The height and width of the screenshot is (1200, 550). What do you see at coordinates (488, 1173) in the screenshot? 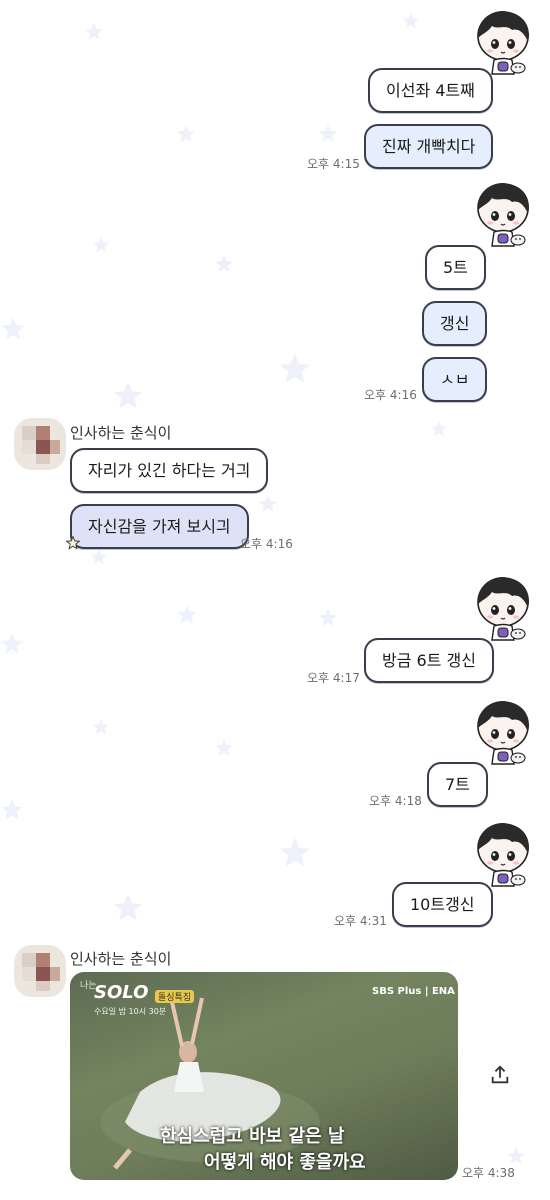
I see `timestamp: 오후 4:38` at bounding box center [488, 1173].